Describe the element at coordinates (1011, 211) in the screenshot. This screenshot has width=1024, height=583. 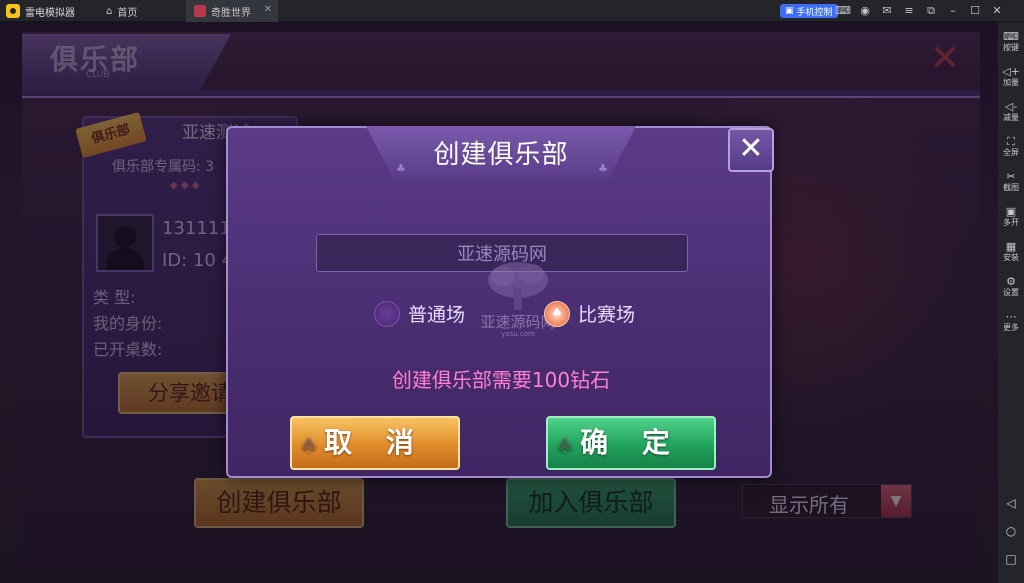
I see `multi-instance-icon: ▣` at that location.